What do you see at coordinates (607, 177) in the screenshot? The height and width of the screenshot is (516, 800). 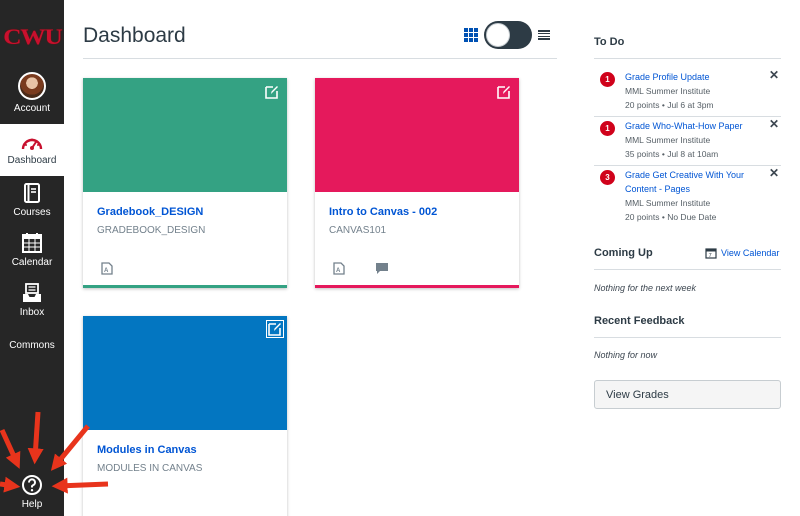 I see `needs-grading-badge: 3` at bounding box center [607, 177].